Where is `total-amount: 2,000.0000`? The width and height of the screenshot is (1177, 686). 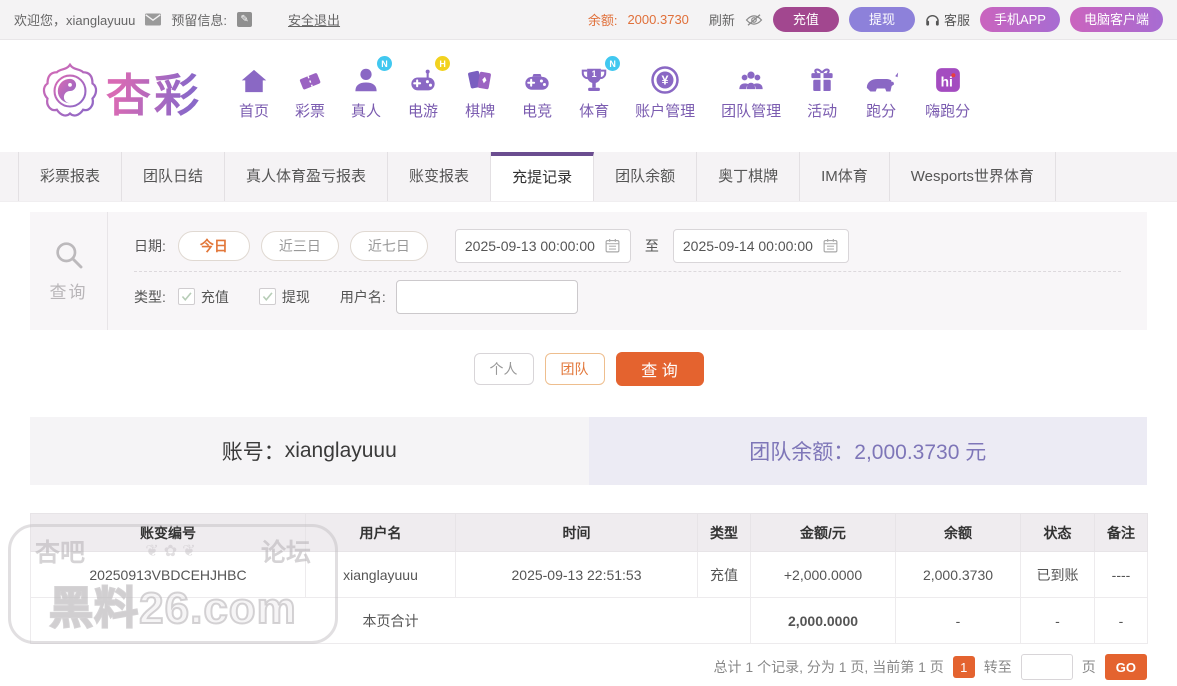
total-amount: 2,000.0000 is located at coordinates (823, 620).